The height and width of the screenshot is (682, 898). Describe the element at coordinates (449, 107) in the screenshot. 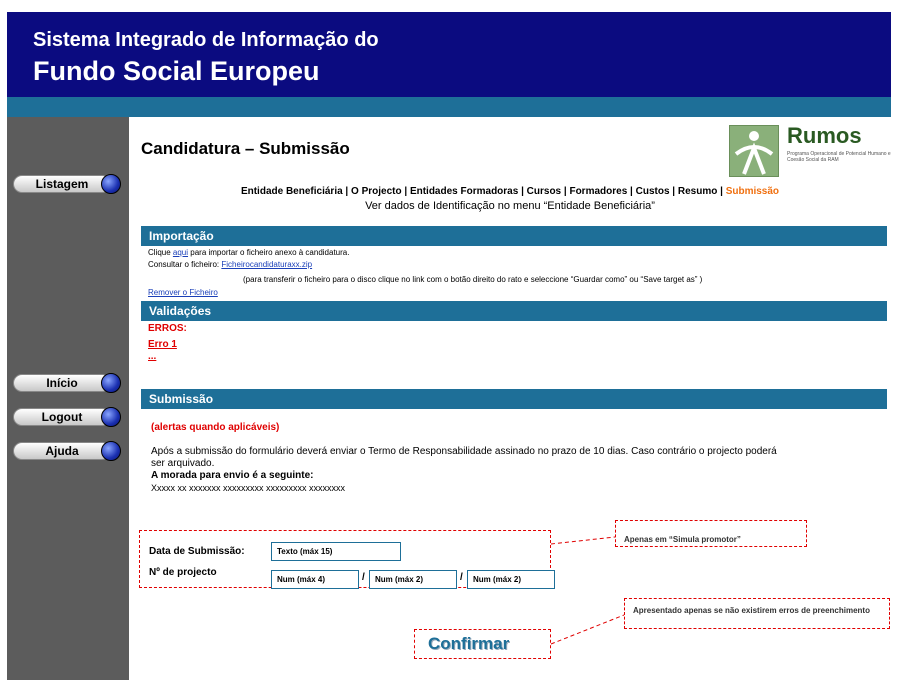

I see `header-bar` at that location.